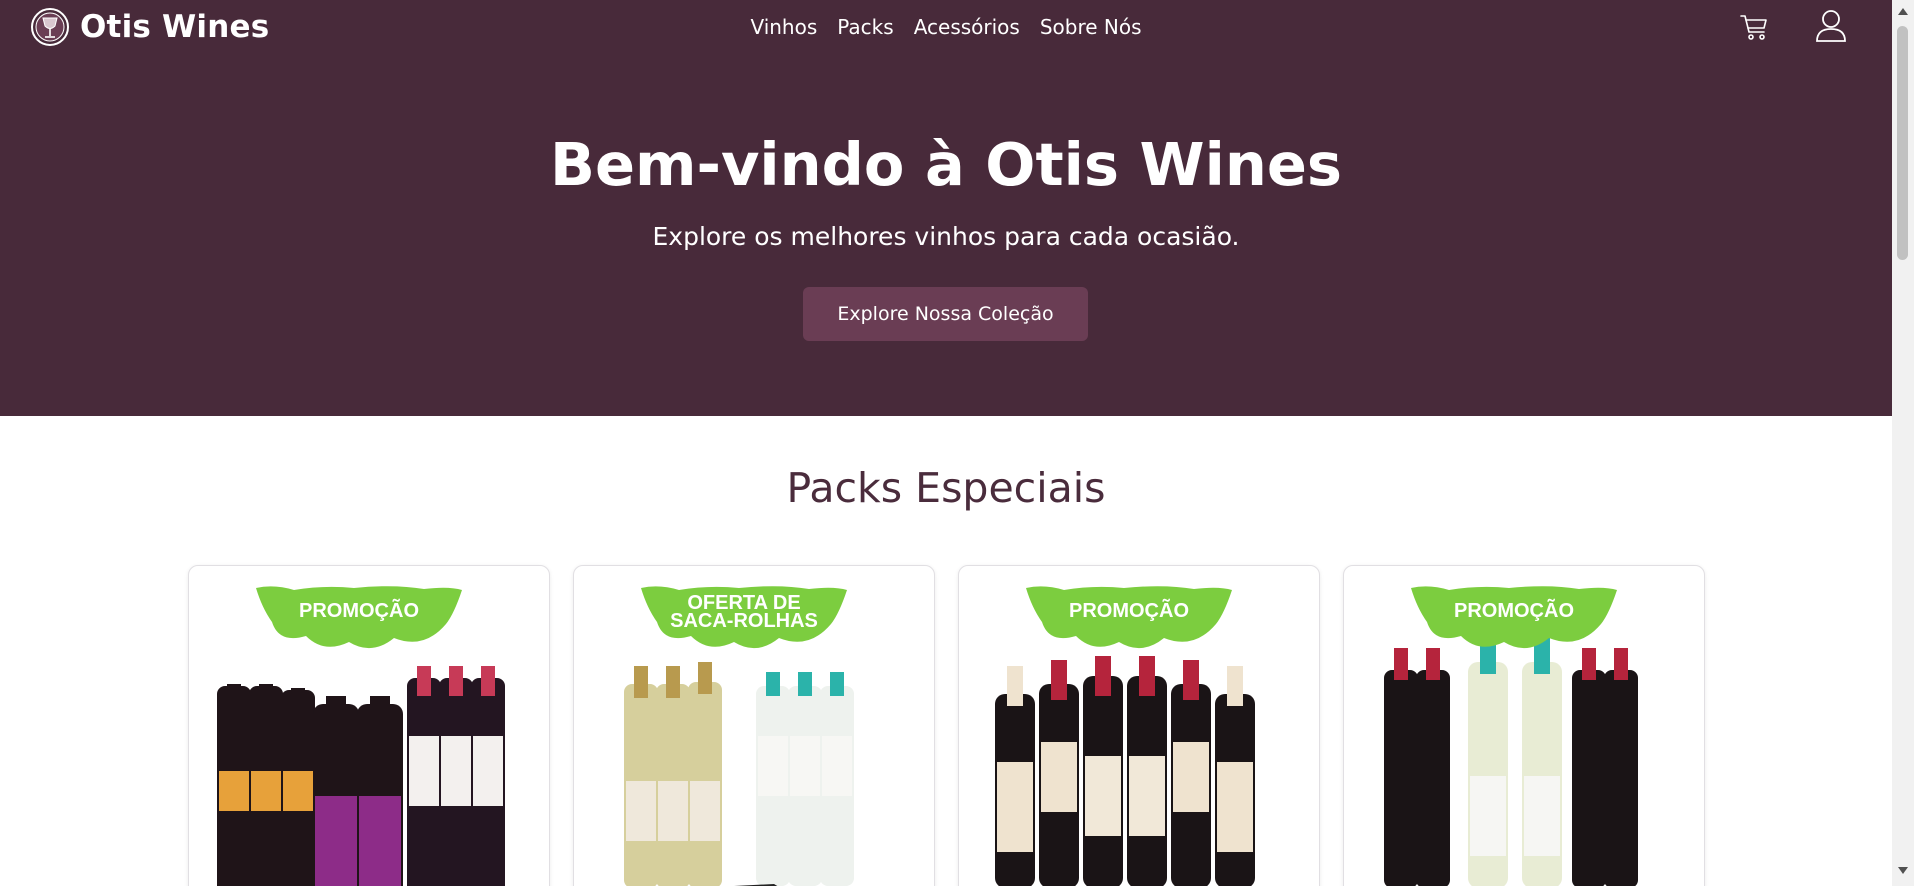  I want to click on pack-card-3: PROMOÇÃO, so click(1139, 725).